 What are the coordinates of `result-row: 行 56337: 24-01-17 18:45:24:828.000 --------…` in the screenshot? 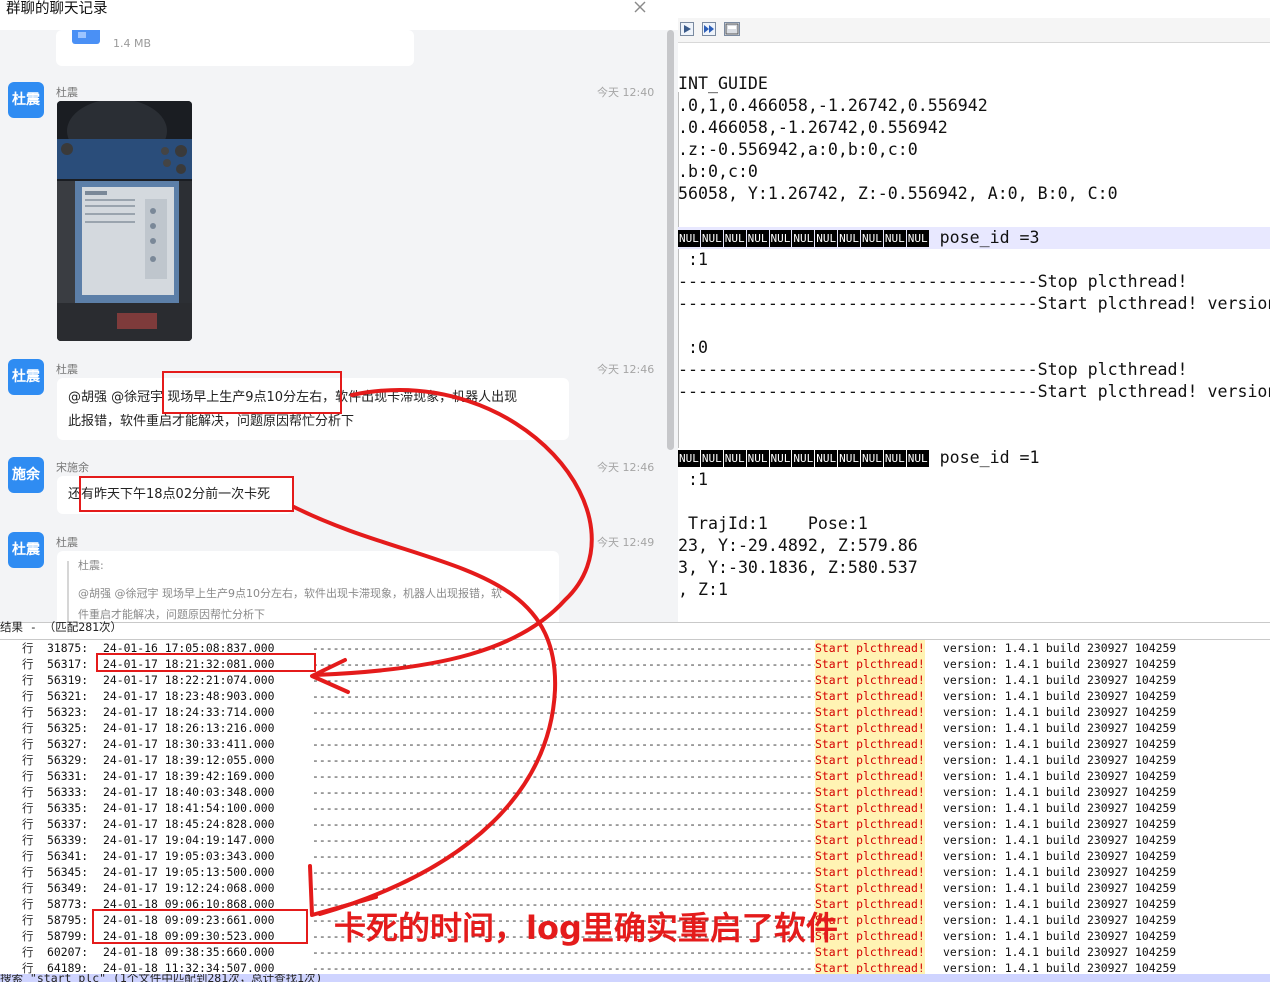 It's located at (635, 824).